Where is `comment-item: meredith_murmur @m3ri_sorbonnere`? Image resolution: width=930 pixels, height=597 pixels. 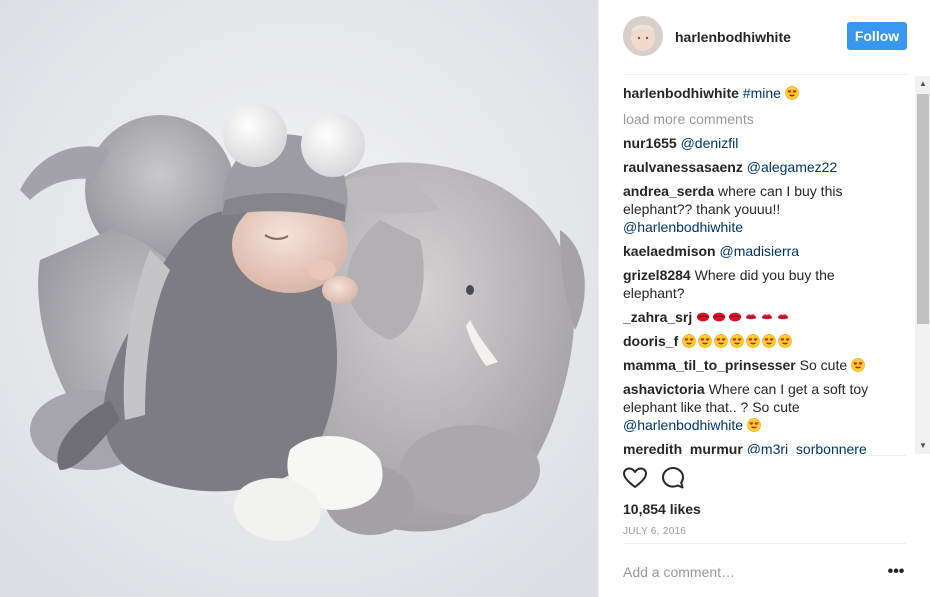
comment-item: meredith_murmur @m3ri_sorbonnere is located at coordinates (758, 447).